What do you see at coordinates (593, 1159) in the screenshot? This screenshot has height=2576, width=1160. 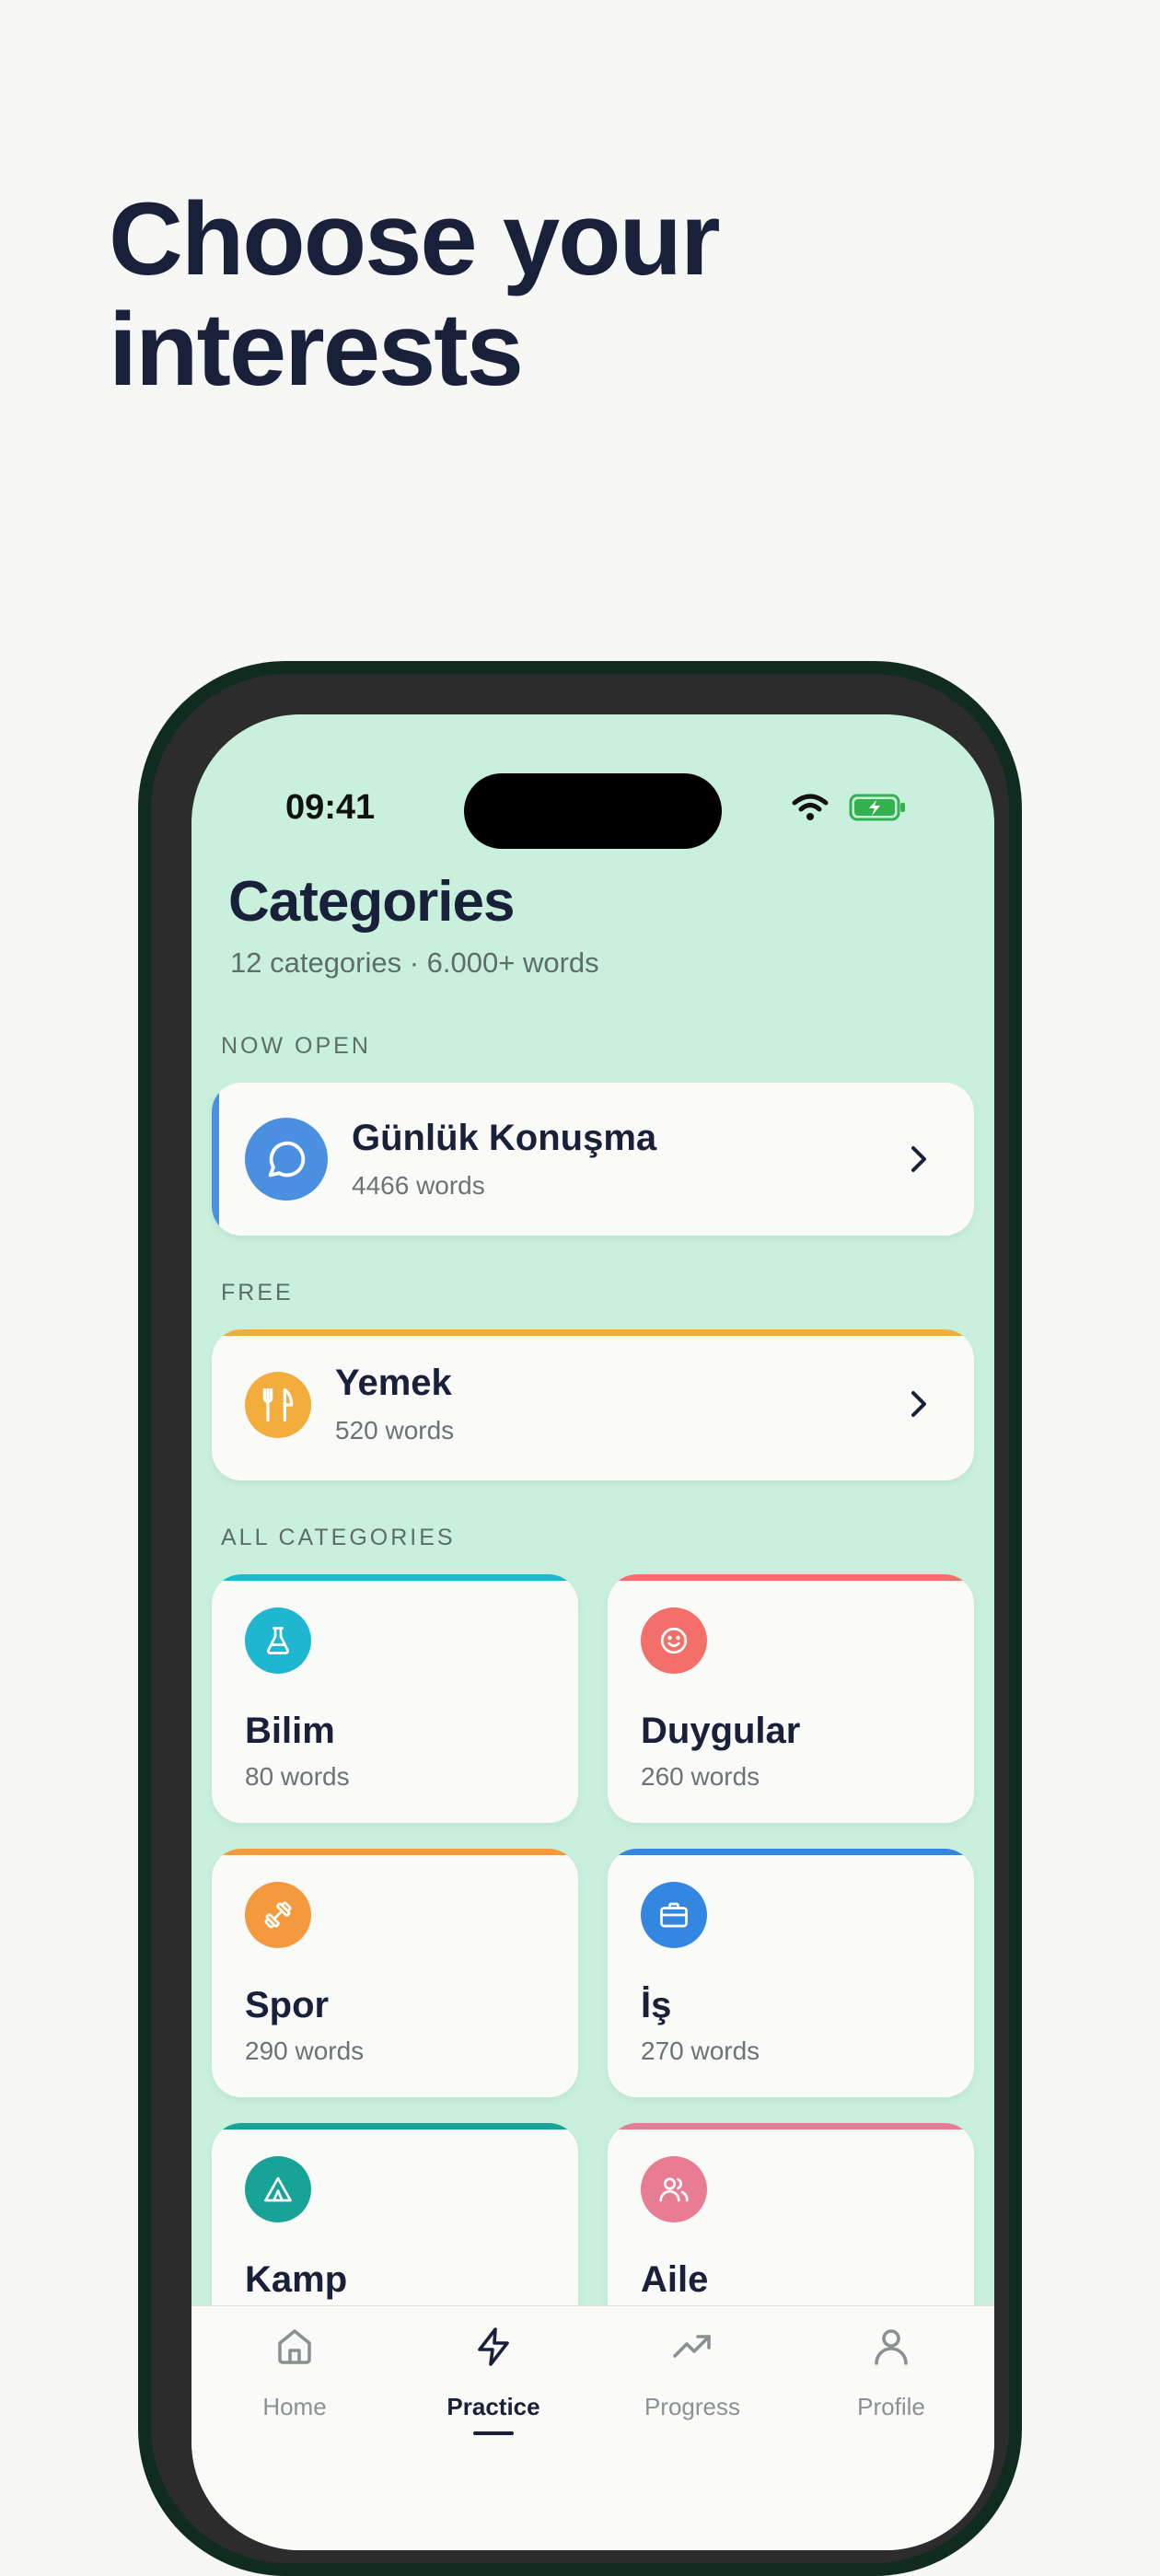 I see `now-open-card: Günlük Konuşma 4466 words` at bounding box center [593, 1159].